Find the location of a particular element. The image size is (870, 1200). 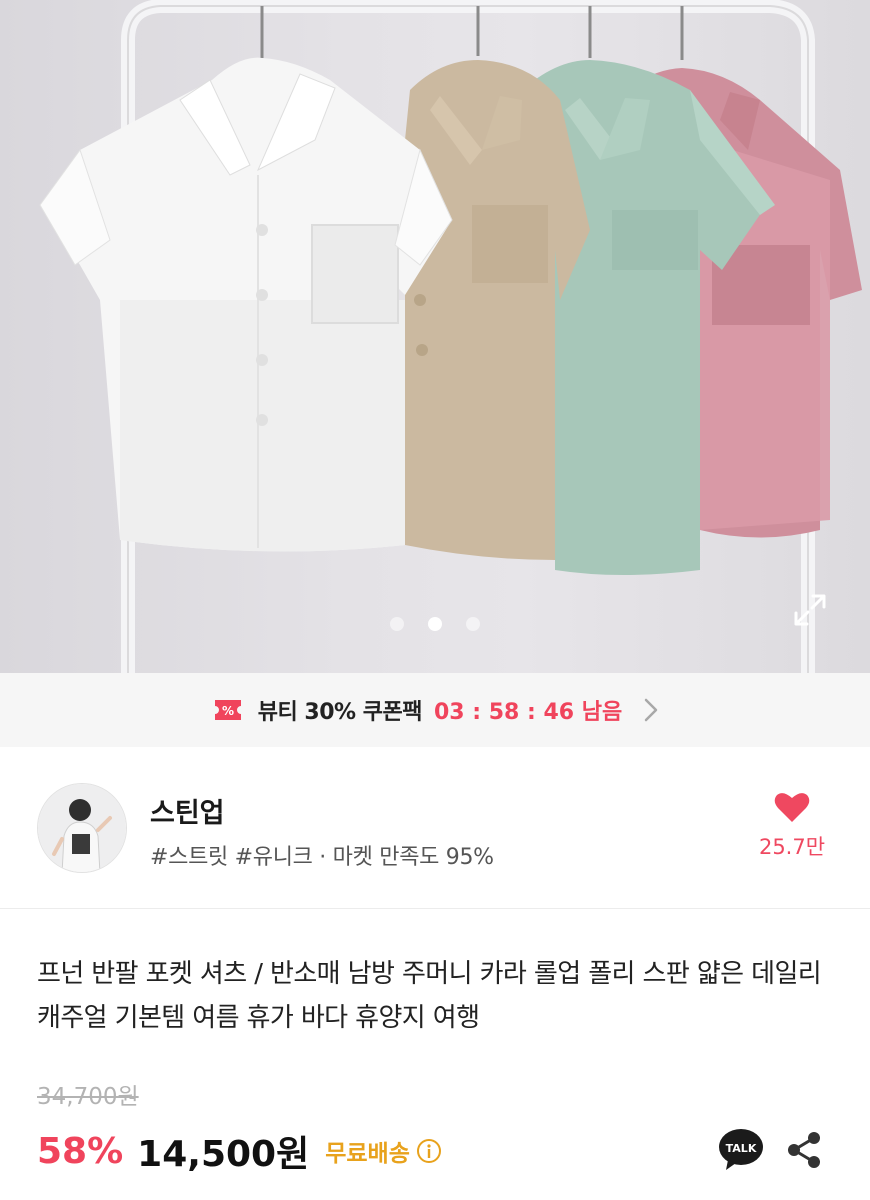

heart-icon is located at coordinates (792, 807).